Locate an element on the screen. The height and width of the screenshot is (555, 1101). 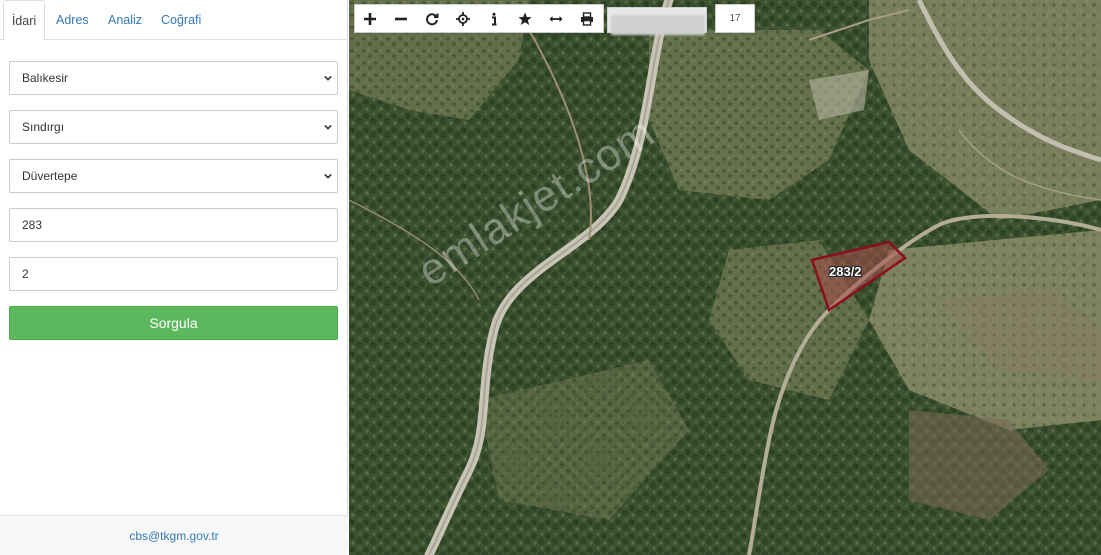
map-toolbar: 17 is located at coordinates (727, 19).